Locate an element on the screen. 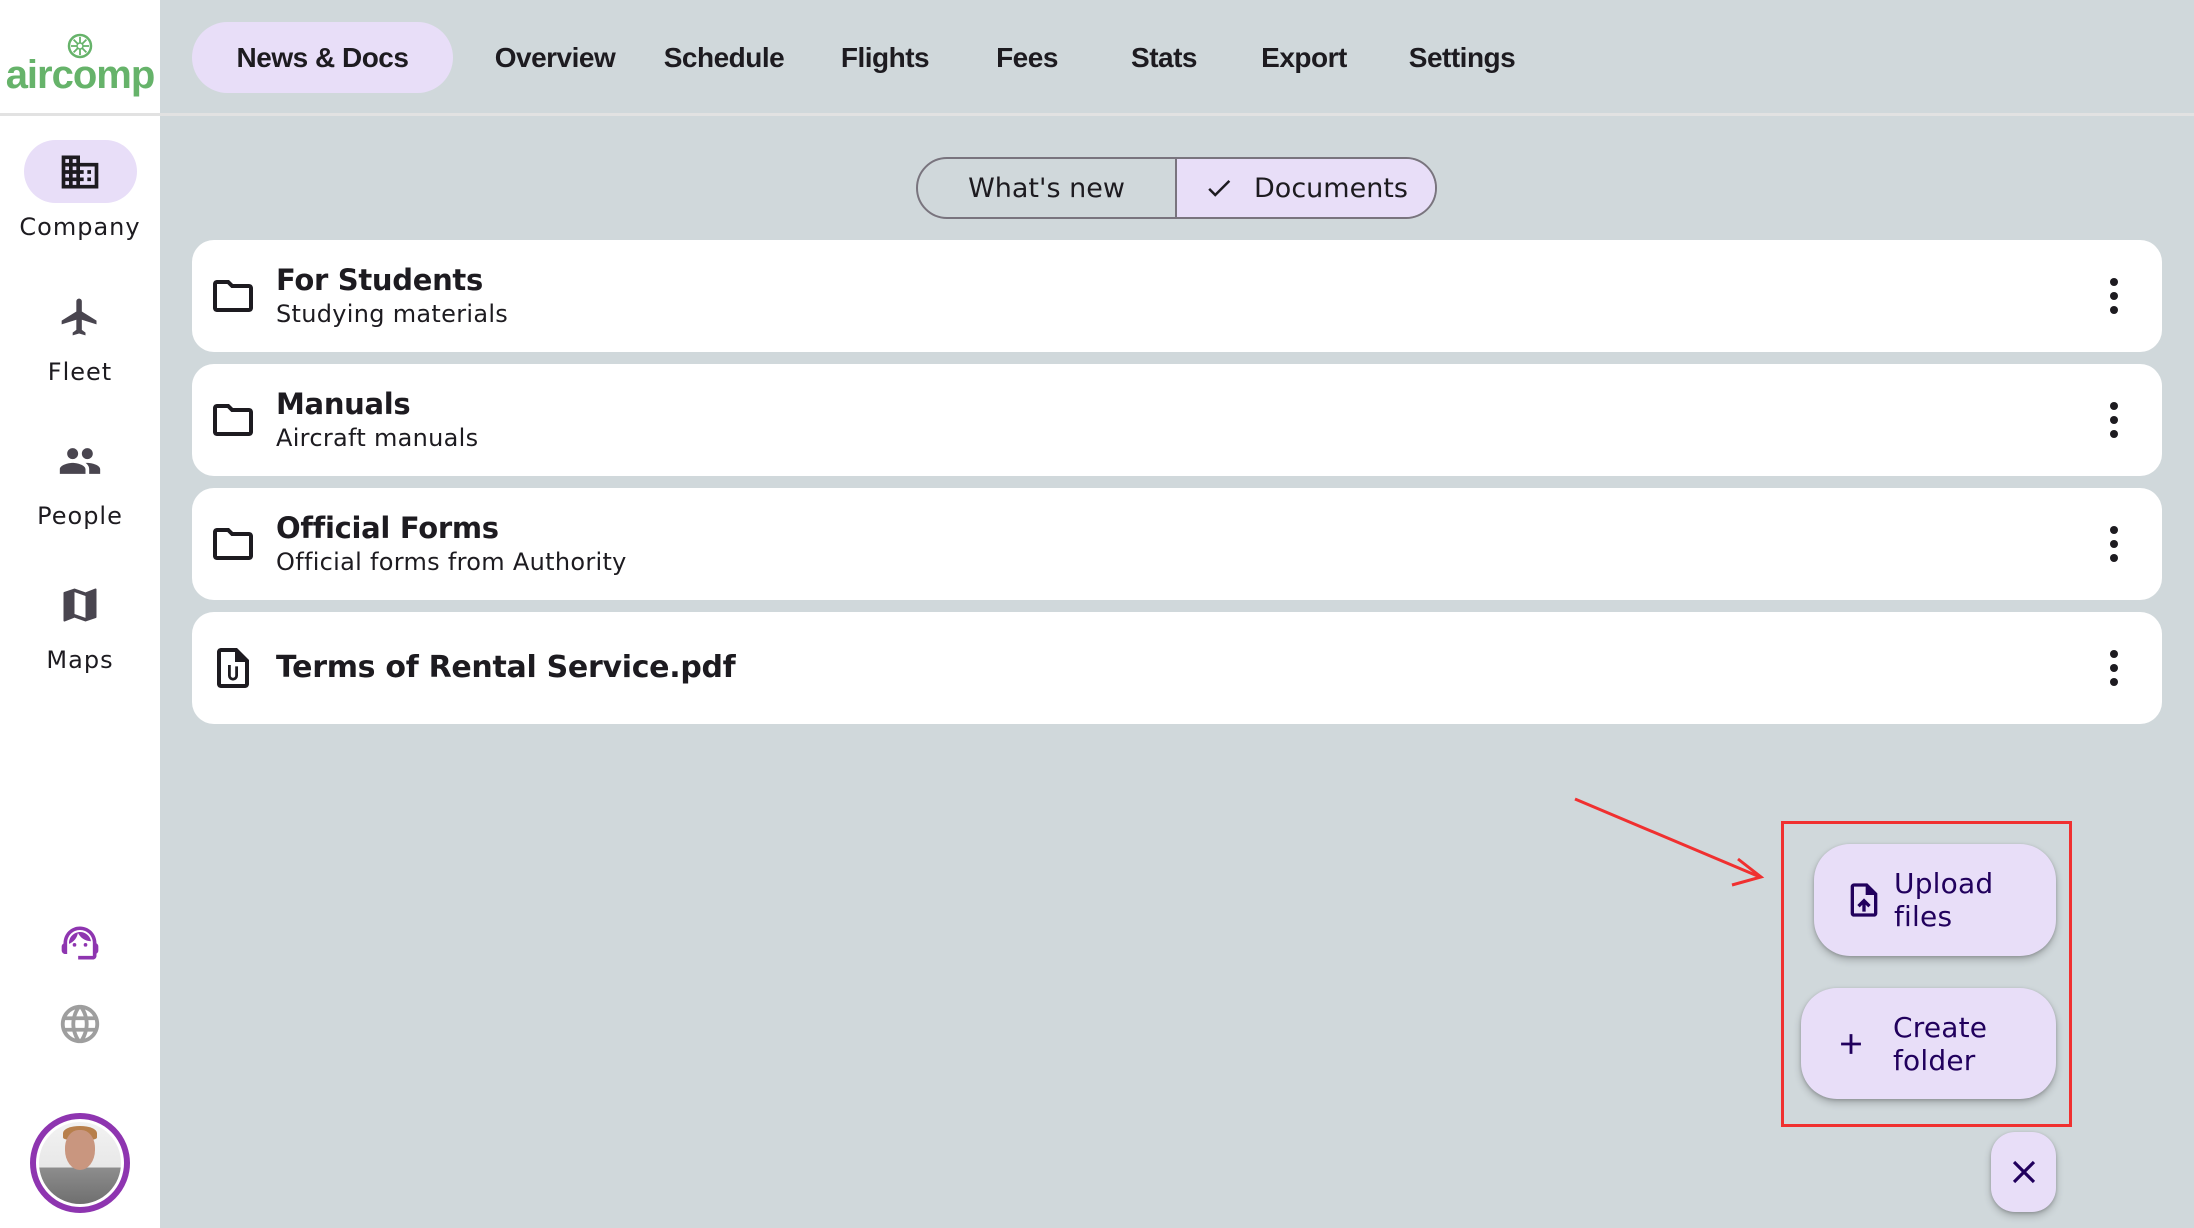  user-avatar is located at coordinates (80, 1163).